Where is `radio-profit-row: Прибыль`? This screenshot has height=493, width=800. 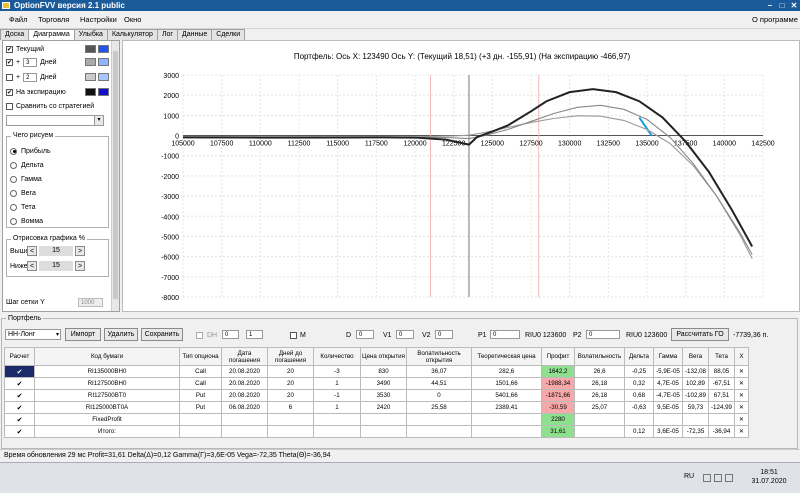
radio-profit-row: Прибыль is located at coordinates (30, 151).